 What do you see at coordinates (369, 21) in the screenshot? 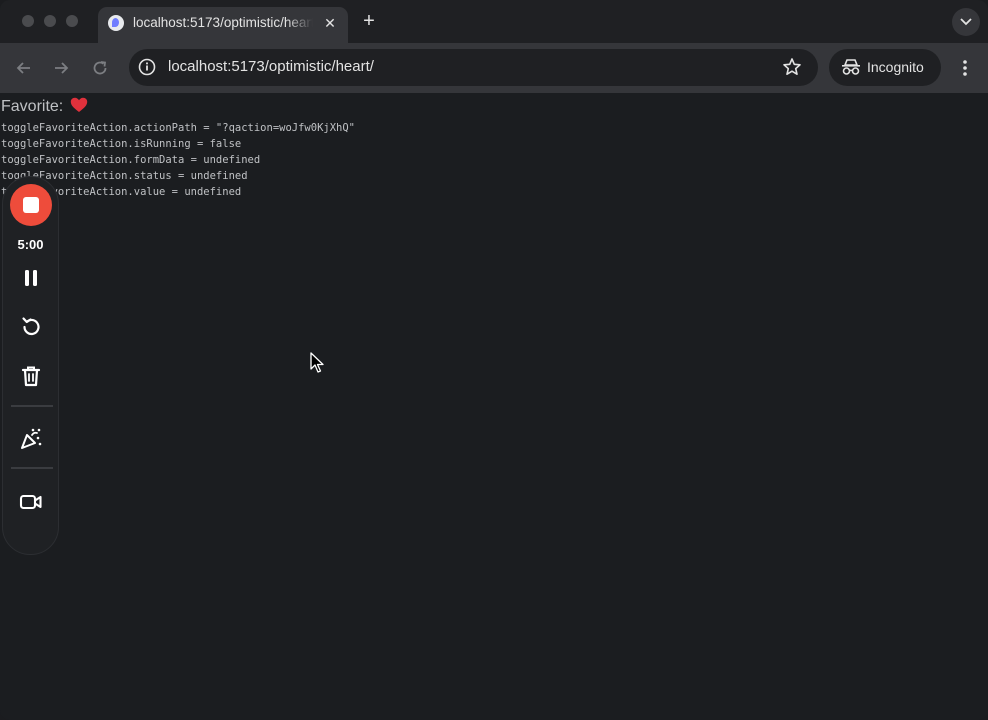
I see `new-tab-button: +` at bounding box center [369, 21].